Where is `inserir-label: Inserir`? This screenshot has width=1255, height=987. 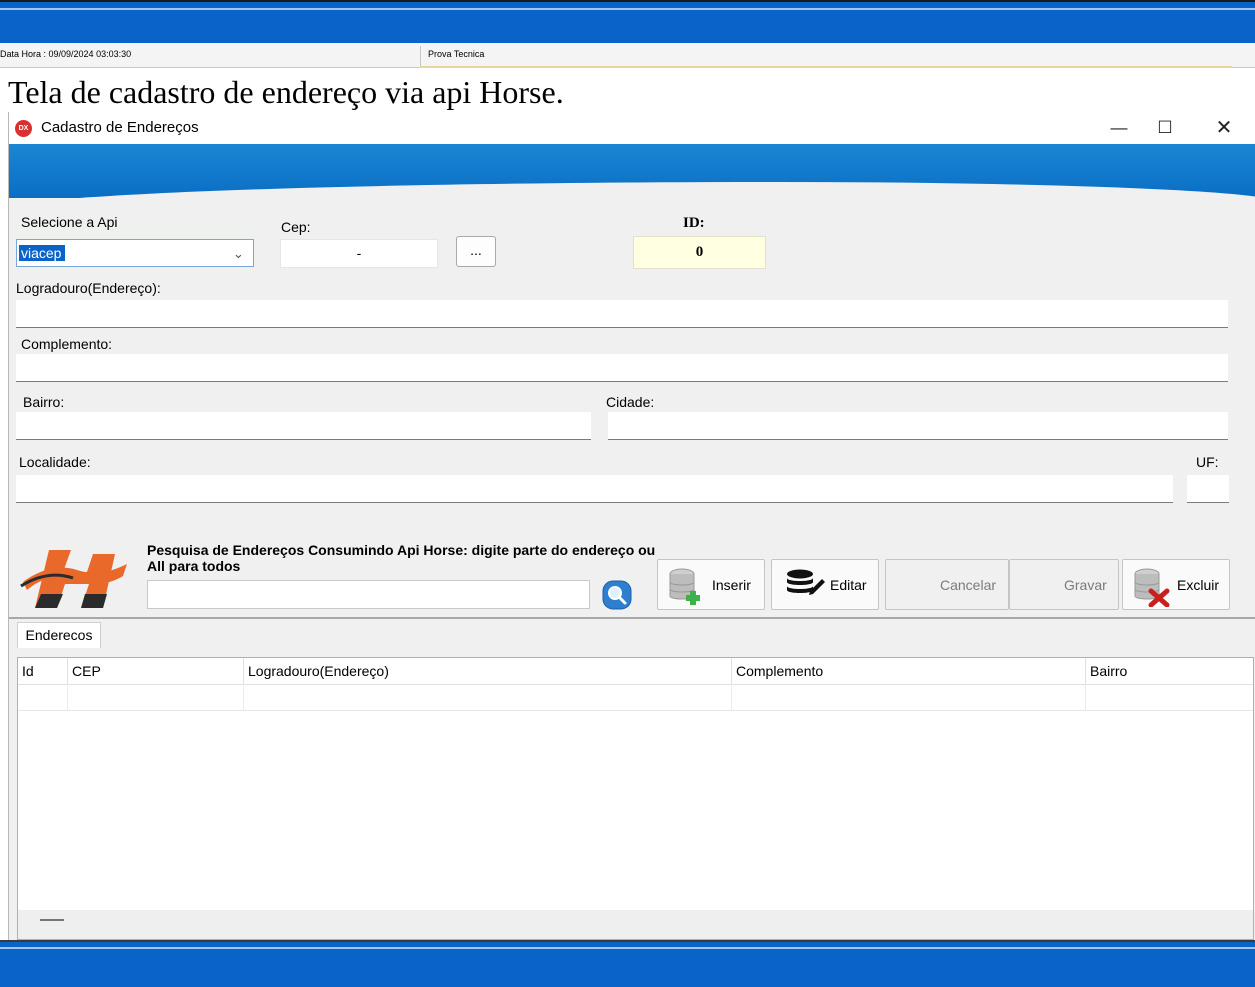 inserir-label: Inserir is located at coordinates (731, 585).